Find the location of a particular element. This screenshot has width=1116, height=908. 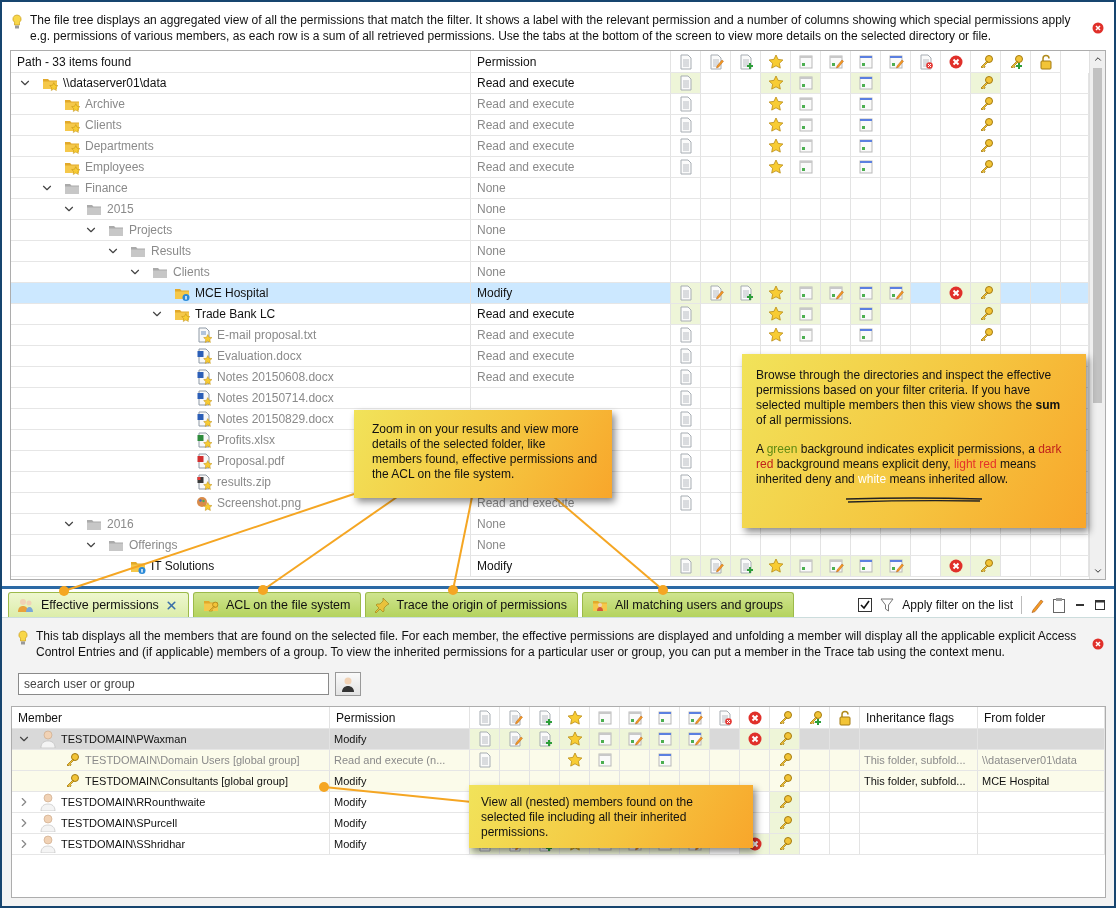

tab: All matching users and groups is located at coordinates (688, 604).